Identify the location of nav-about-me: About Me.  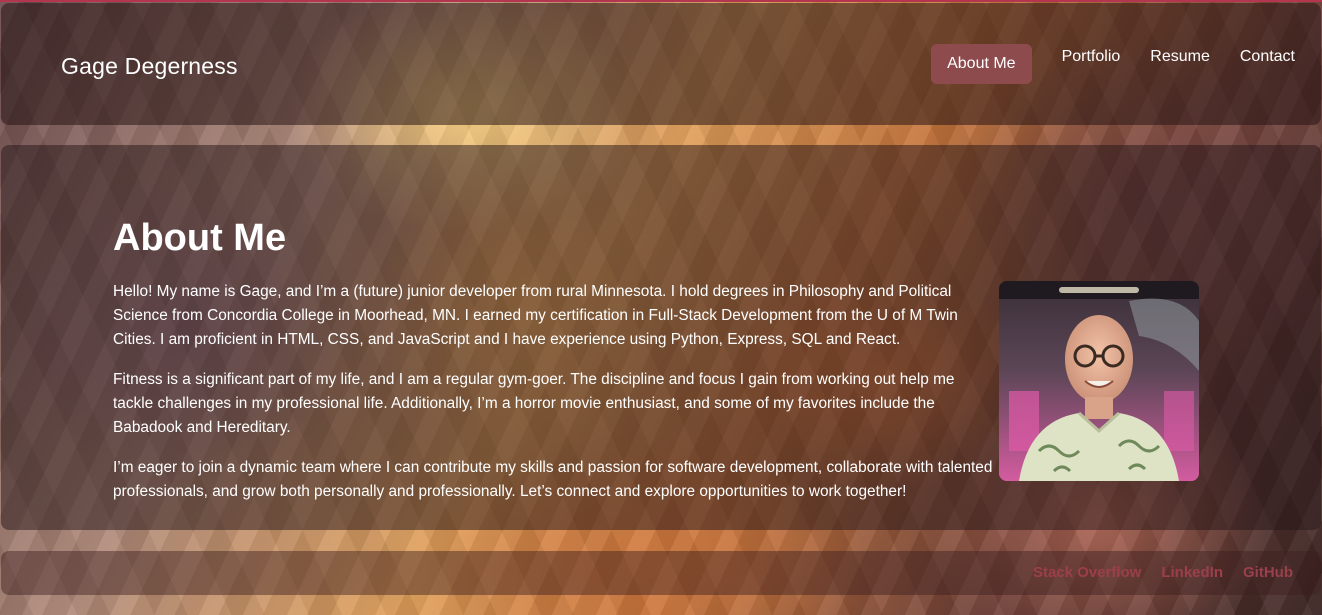
(981, 64).